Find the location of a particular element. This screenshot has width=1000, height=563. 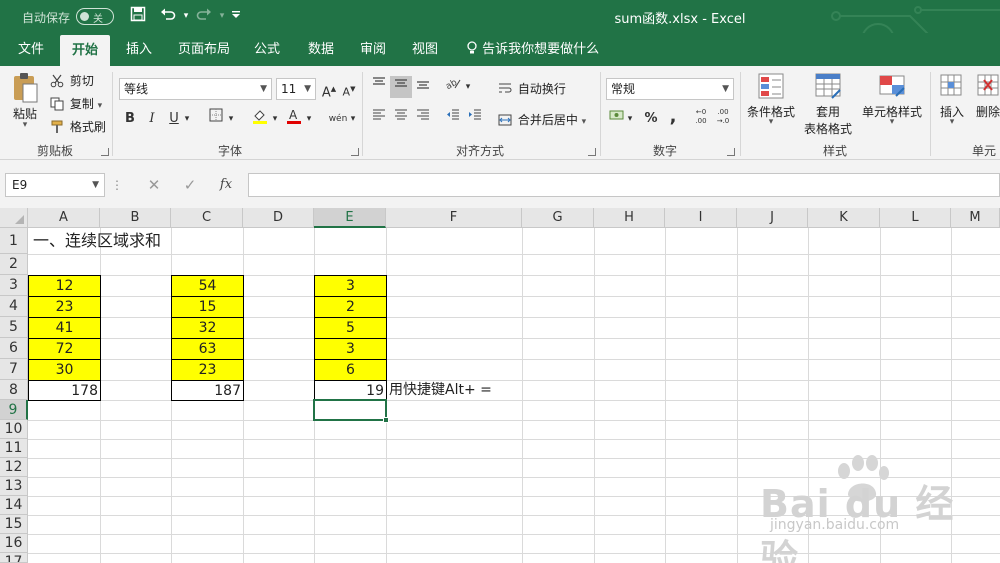

tab-data: 数据 is located at coordinates (321, 49).